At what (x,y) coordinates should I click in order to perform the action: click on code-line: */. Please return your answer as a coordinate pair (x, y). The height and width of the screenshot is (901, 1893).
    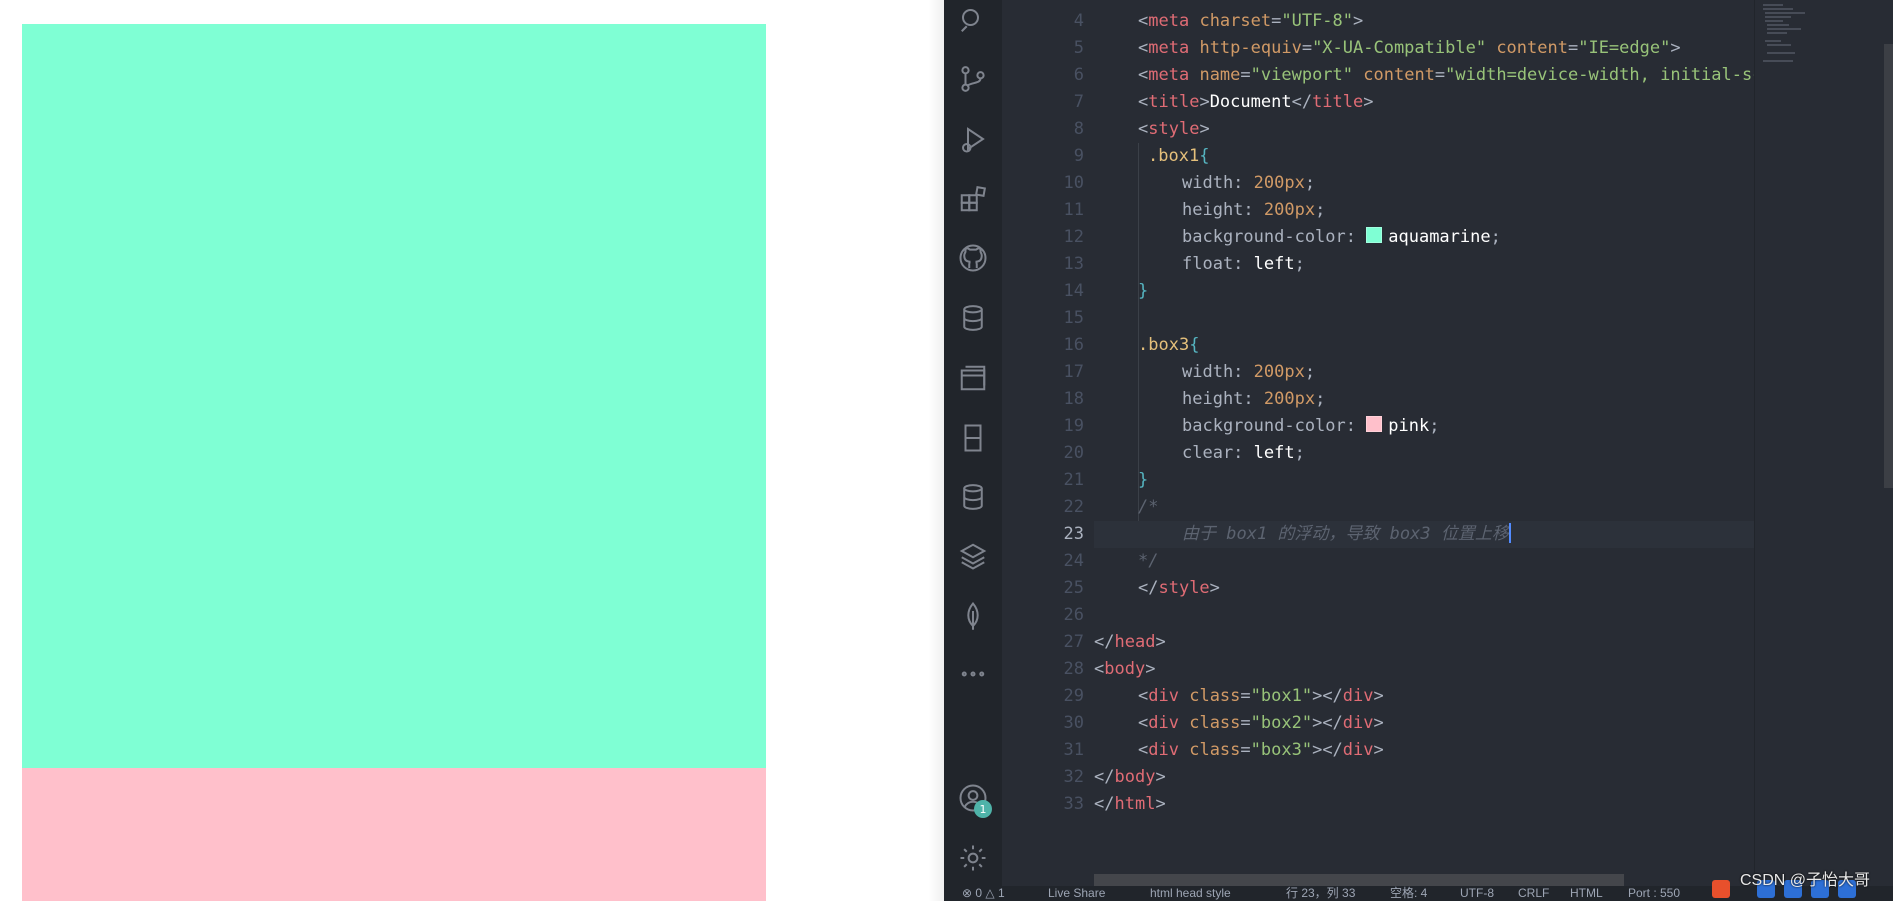
    Looking at the image, I should click on (1148, 561).